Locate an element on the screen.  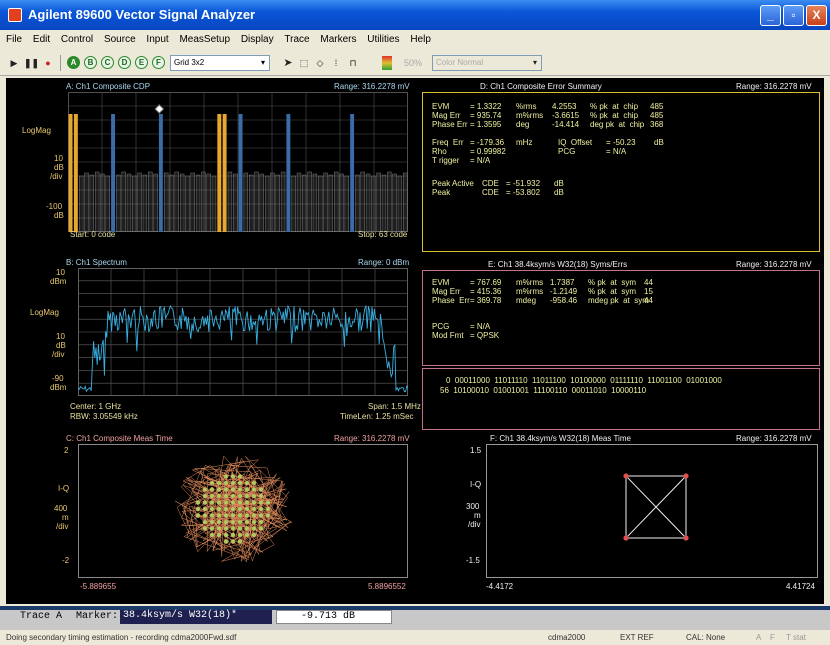
error-summary-row: EVM is located at coordinates (441, 106).